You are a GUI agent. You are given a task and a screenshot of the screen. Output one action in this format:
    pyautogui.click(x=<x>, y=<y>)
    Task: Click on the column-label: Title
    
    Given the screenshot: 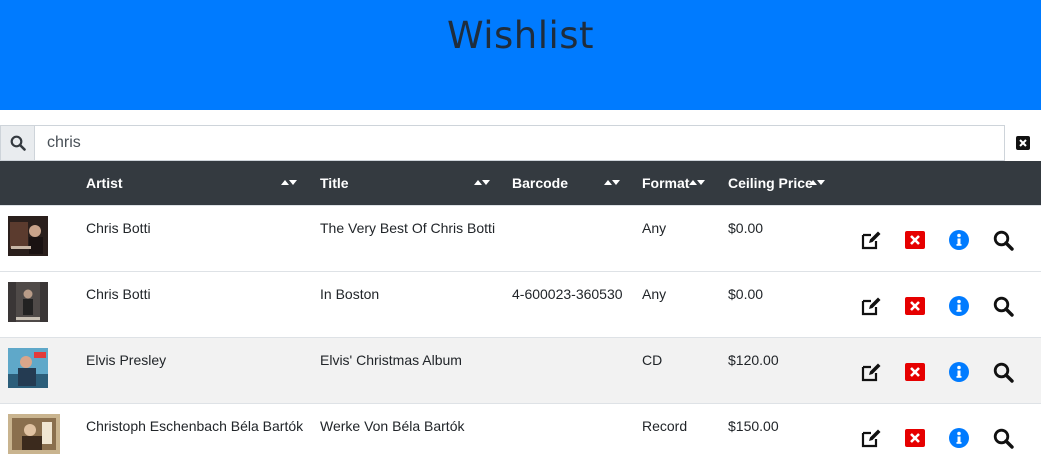 What is the action you would take?
    pyautogui.click(x=334, y=183)
    